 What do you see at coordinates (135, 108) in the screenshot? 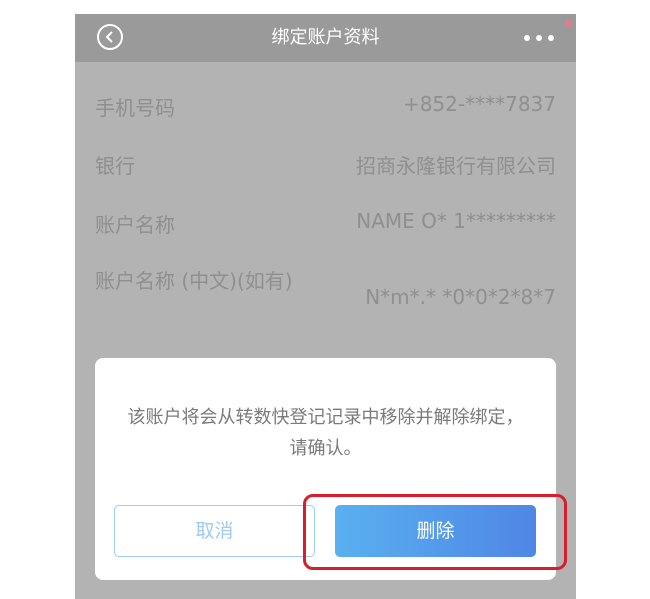
I see `phone-label: 手机号码` at bounding box center [135, 108].